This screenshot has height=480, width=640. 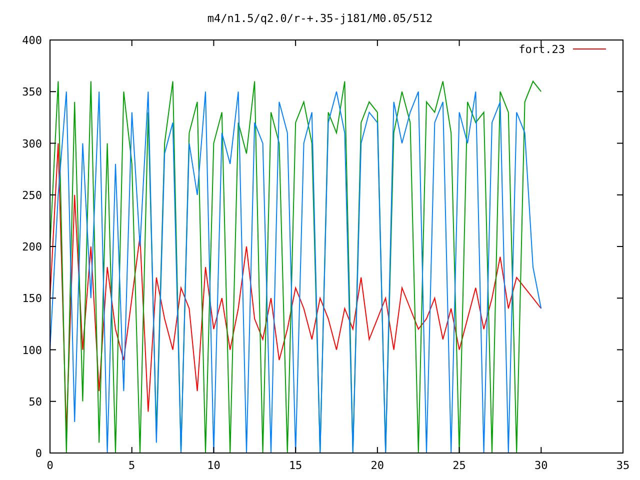 What do you see at coordinates (377, 465) in the screenshot?
I see `axis-tick-label: 20` at bounding box center [377, 465].